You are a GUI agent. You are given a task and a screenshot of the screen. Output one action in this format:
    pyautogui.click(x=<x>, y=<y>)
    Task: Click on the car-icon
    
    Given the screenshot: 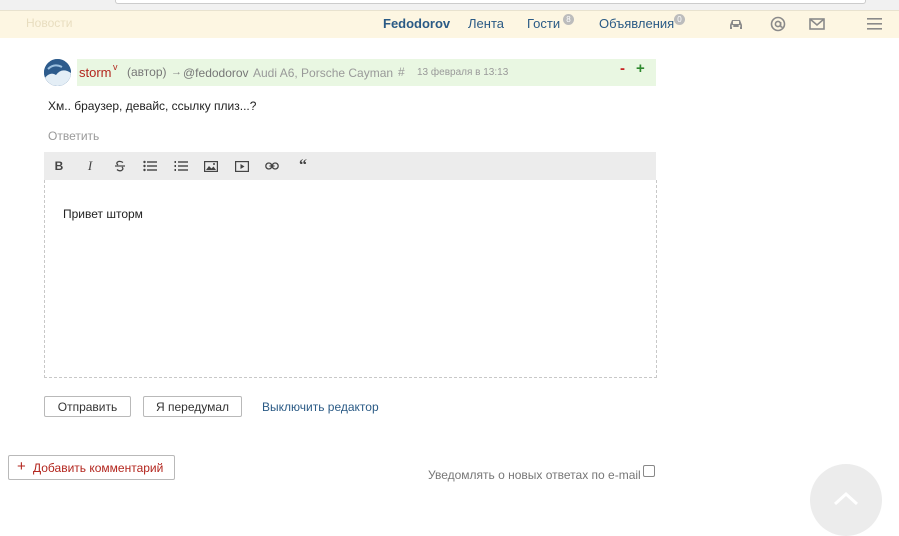 What is the action you would take?
    pyautogui.click(x=736, y=24)
    